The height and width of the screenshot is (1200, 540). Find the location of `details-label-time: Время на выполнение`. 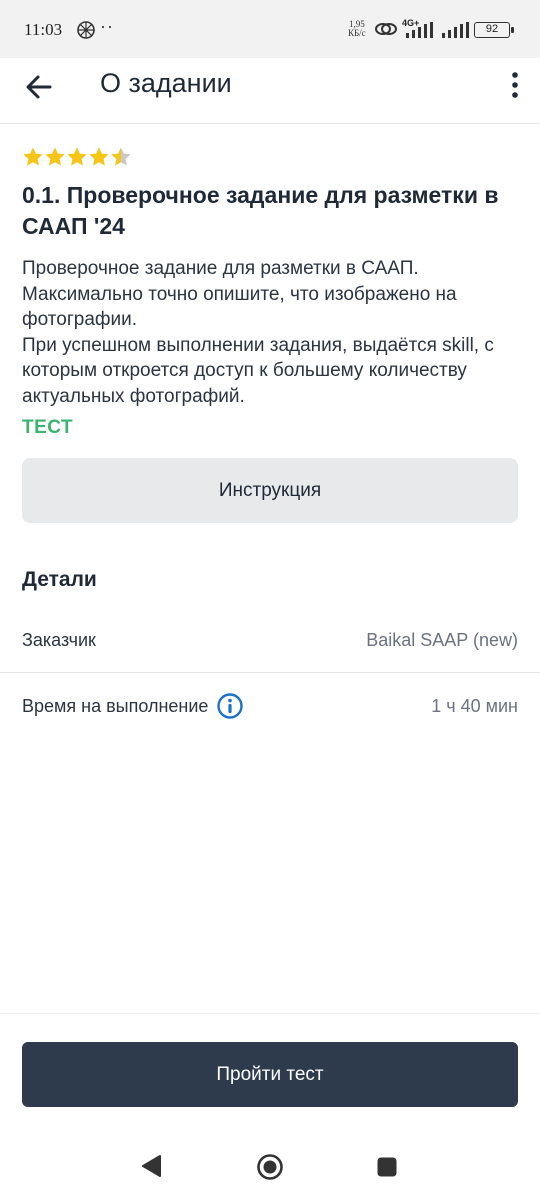

details-label-time: Время на выполнение is located at coordinates (115, 705).